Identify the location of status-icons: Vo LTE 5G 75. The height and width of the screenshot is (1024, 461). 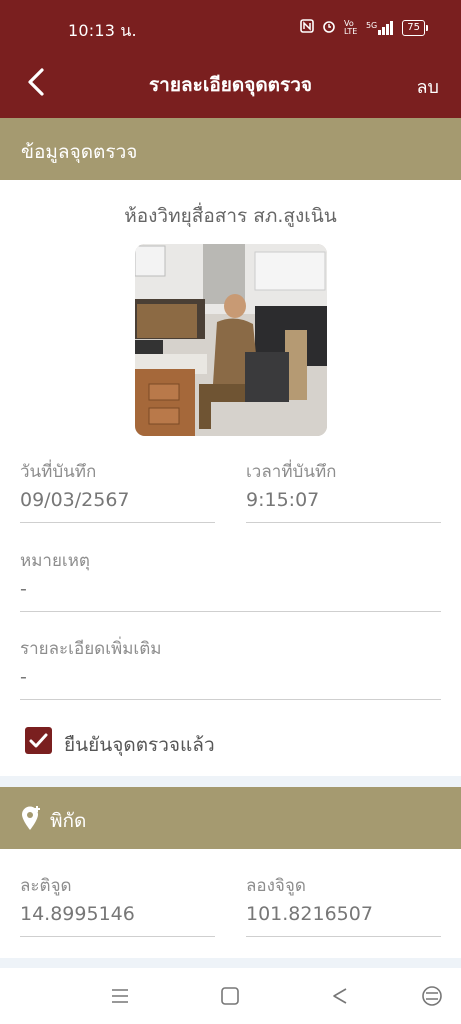
(364, 28).